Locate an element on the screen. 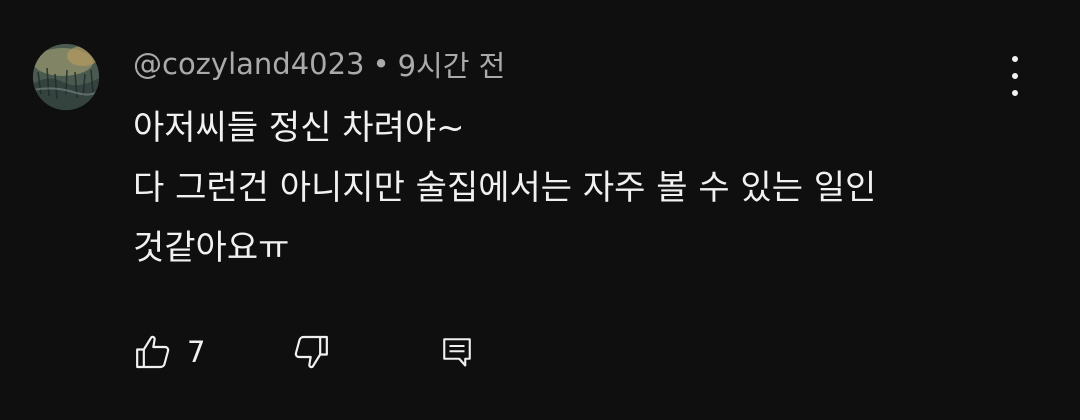 The width and height of the screenshot is (1080, 420). comment-header: @cozyland4023 • 9시간 전 is located at coordinates (319, 64).